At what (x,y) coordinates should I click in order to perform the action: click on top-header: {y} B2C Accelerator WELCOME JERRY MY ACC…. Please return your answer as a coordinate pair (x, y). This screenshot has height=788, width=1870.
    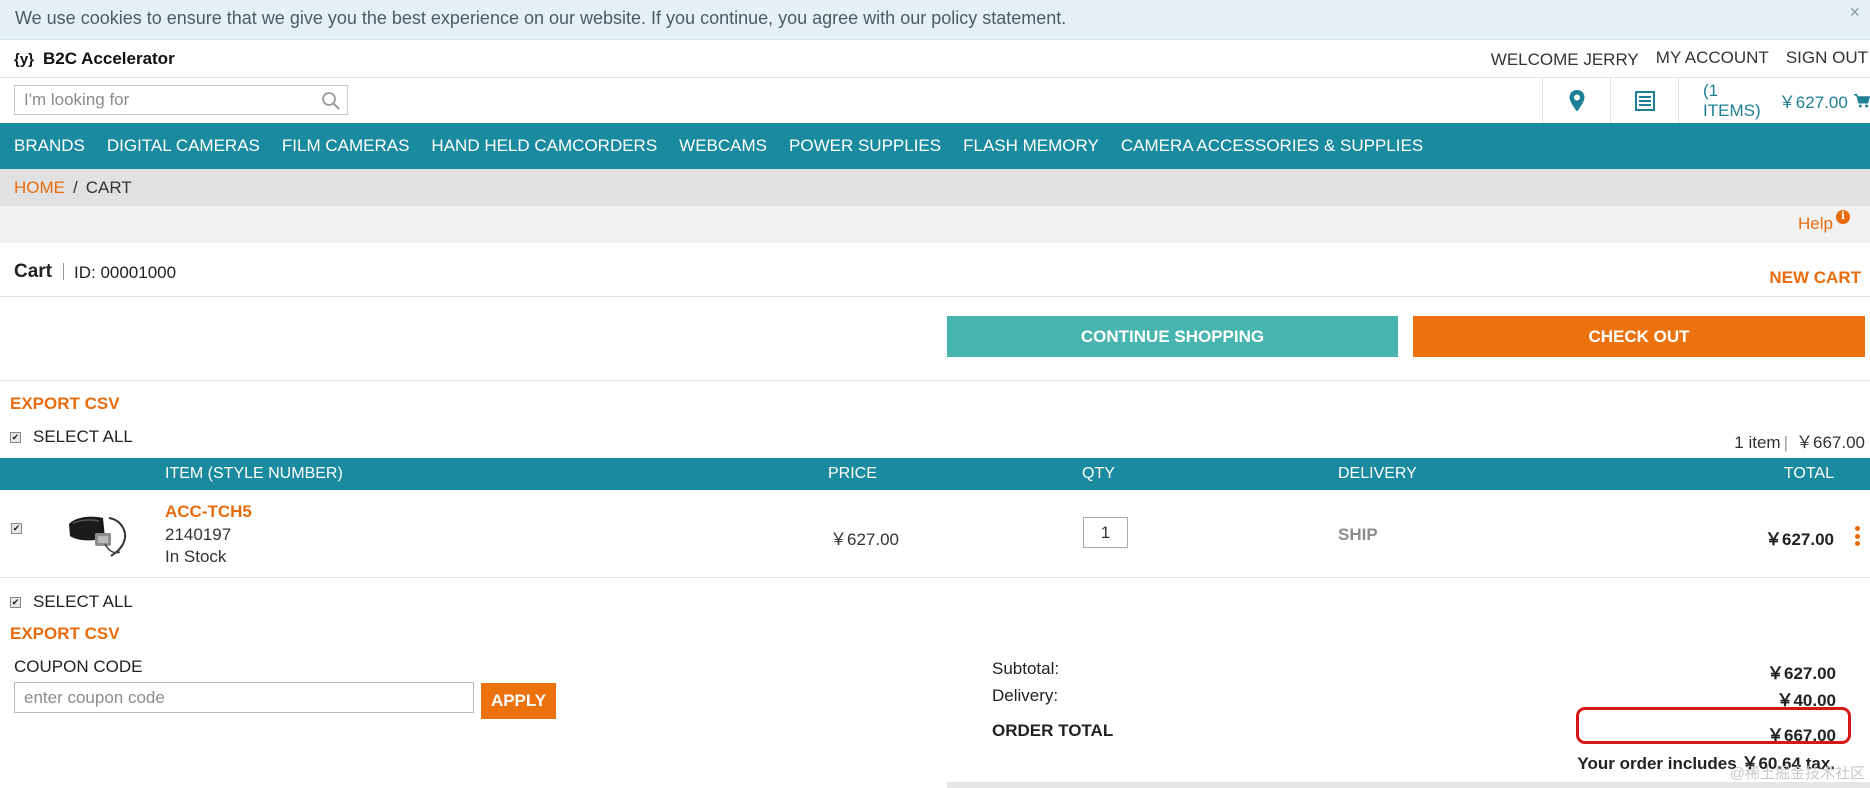
    Looking at the image, I should click on (935, 59).